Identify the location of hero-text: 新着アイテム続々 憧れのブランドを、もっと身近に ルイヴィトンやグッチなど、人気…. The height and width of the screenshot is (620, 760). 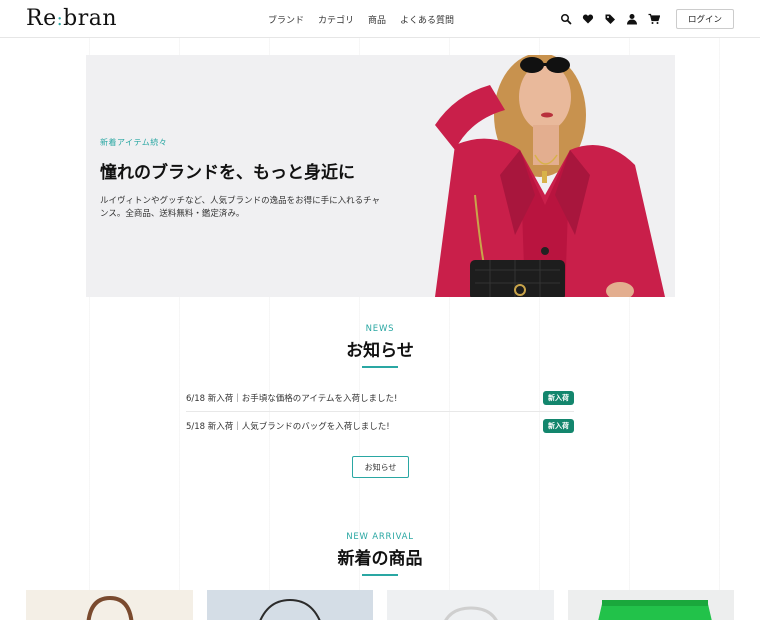
(240, 179).